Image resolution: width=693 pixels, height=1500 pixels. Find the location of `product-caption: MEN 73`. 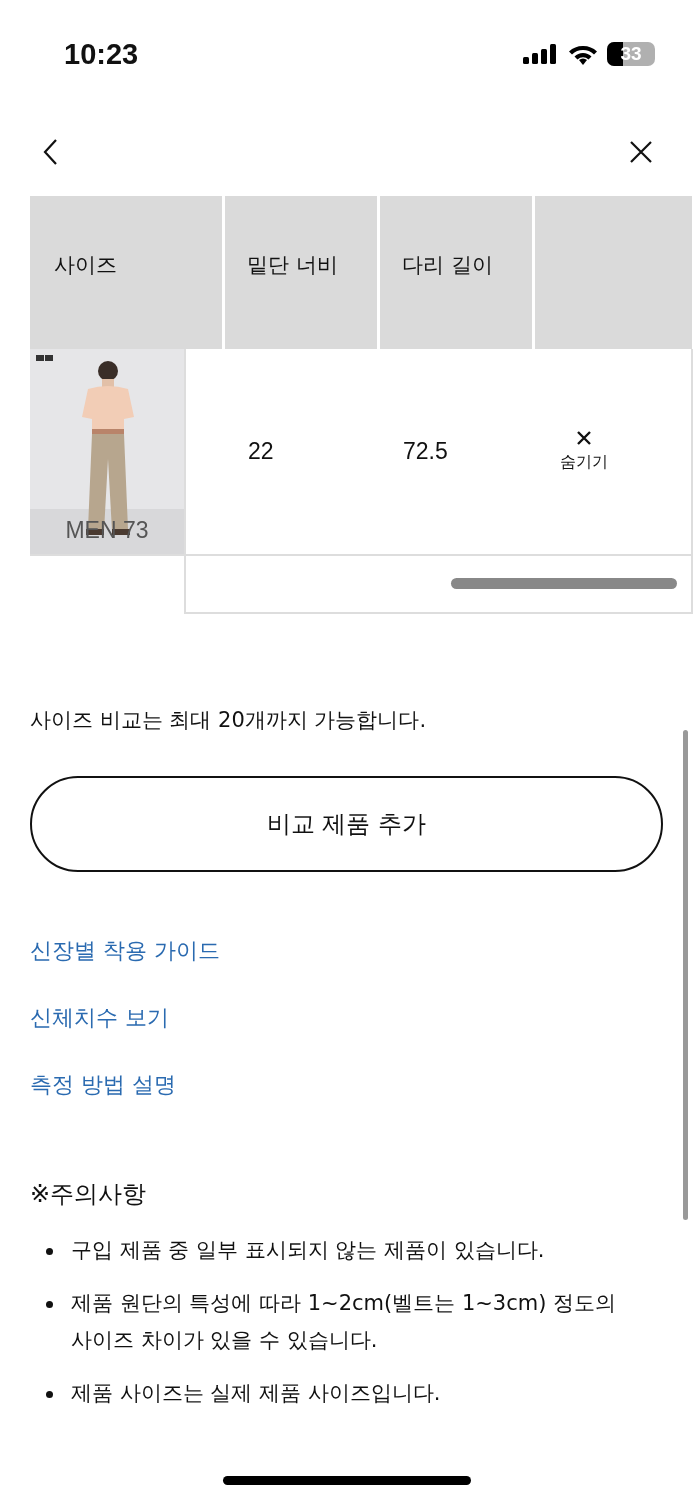

product-caption: MEN 73 is located at coordinates (107, 530).